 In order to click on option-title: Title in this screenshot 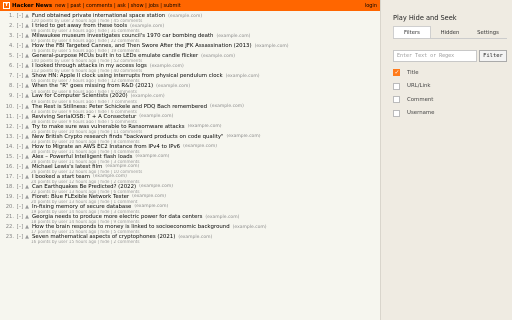, I will do `click(448, 73)`.